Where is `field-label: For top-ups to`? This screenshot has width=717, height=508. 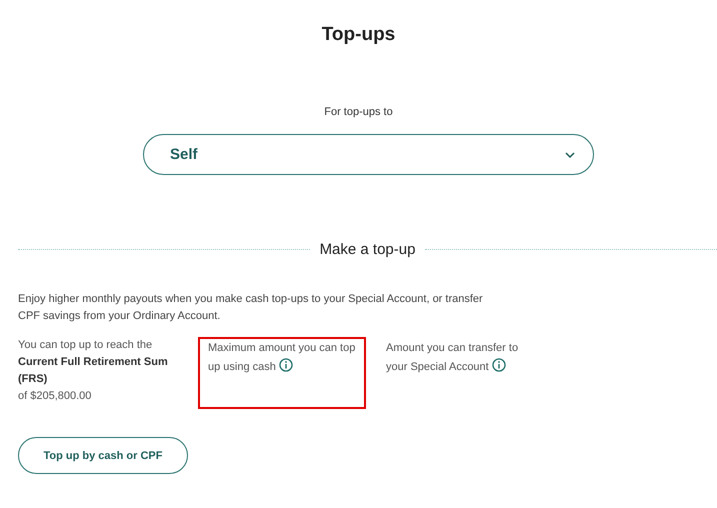
field-label: For top-ups to is located at coordinates (358, 112).